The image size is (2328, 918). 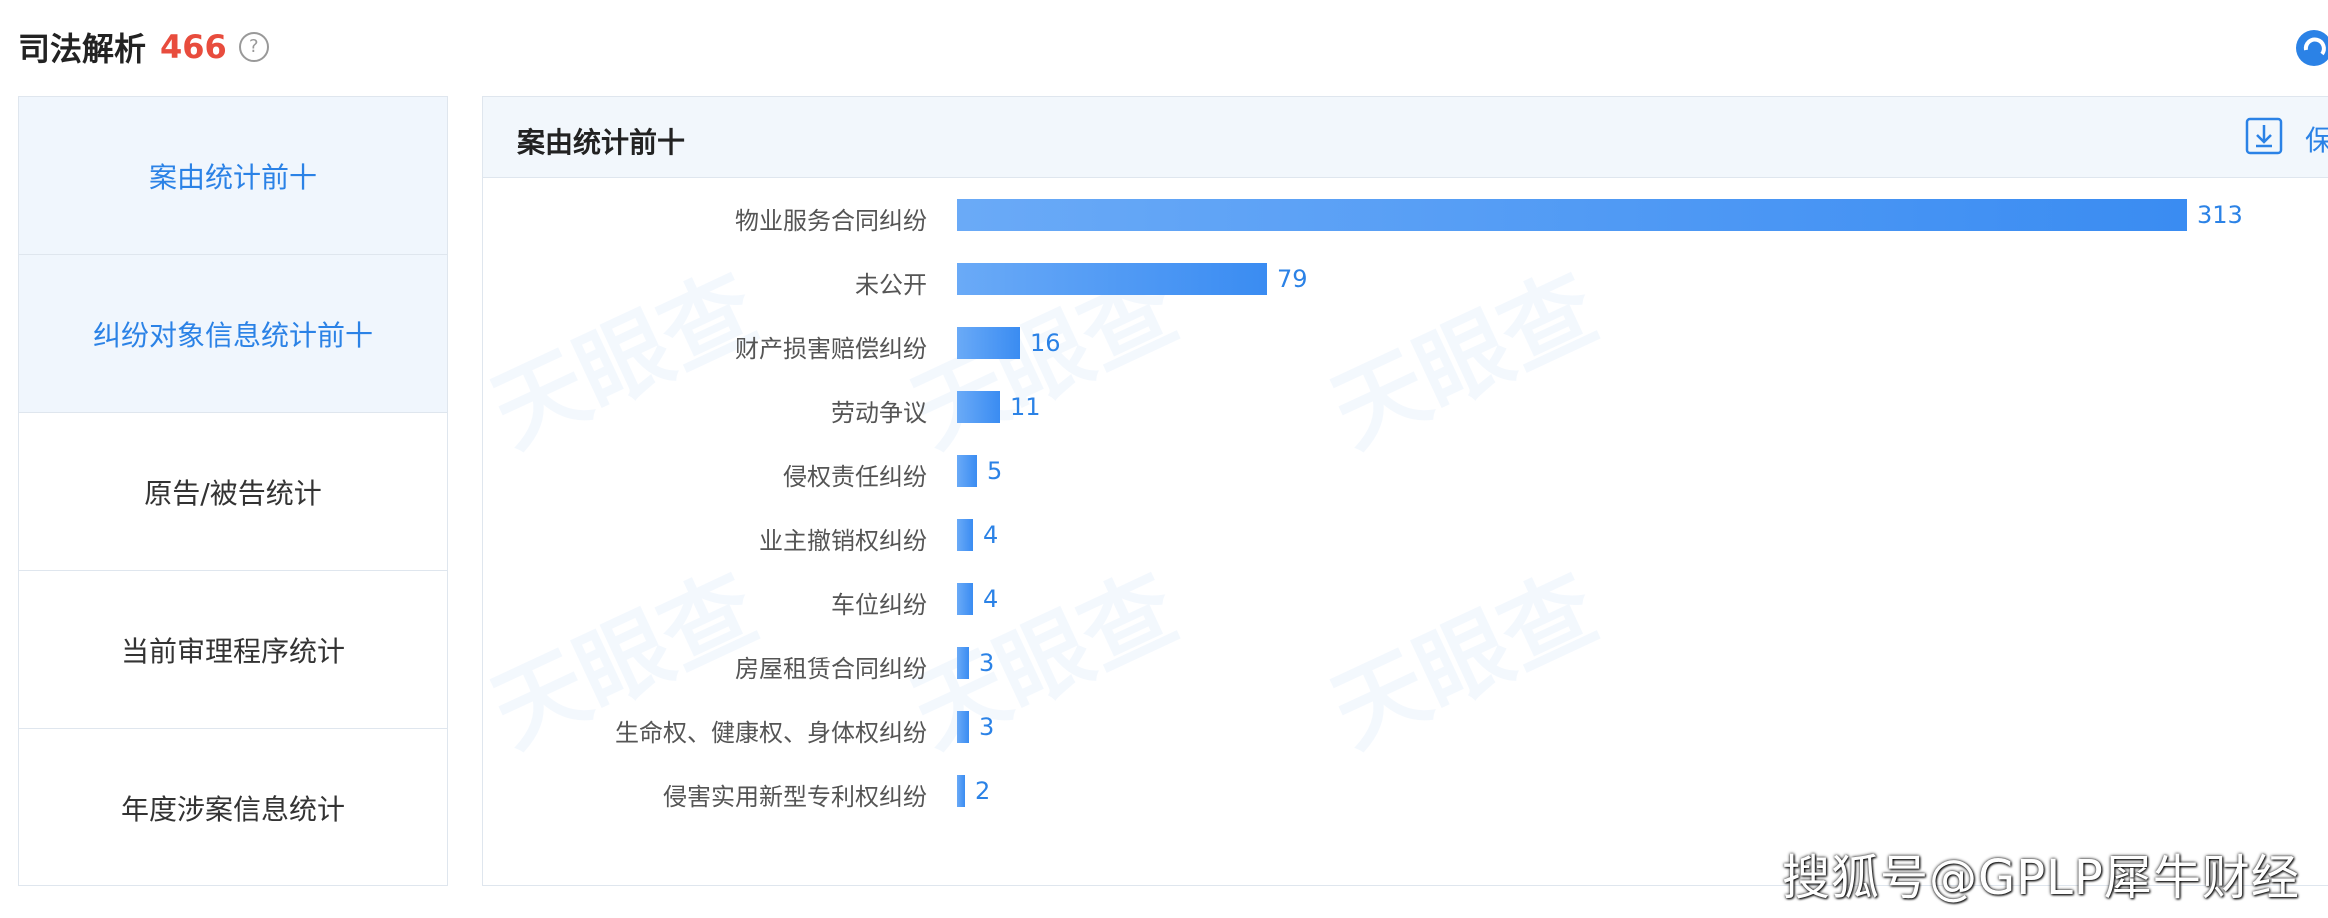 What do you see at coordinates (2220, 215) in the screenshot?
I see `value-label: 313` at bounding box center [2220, 215].